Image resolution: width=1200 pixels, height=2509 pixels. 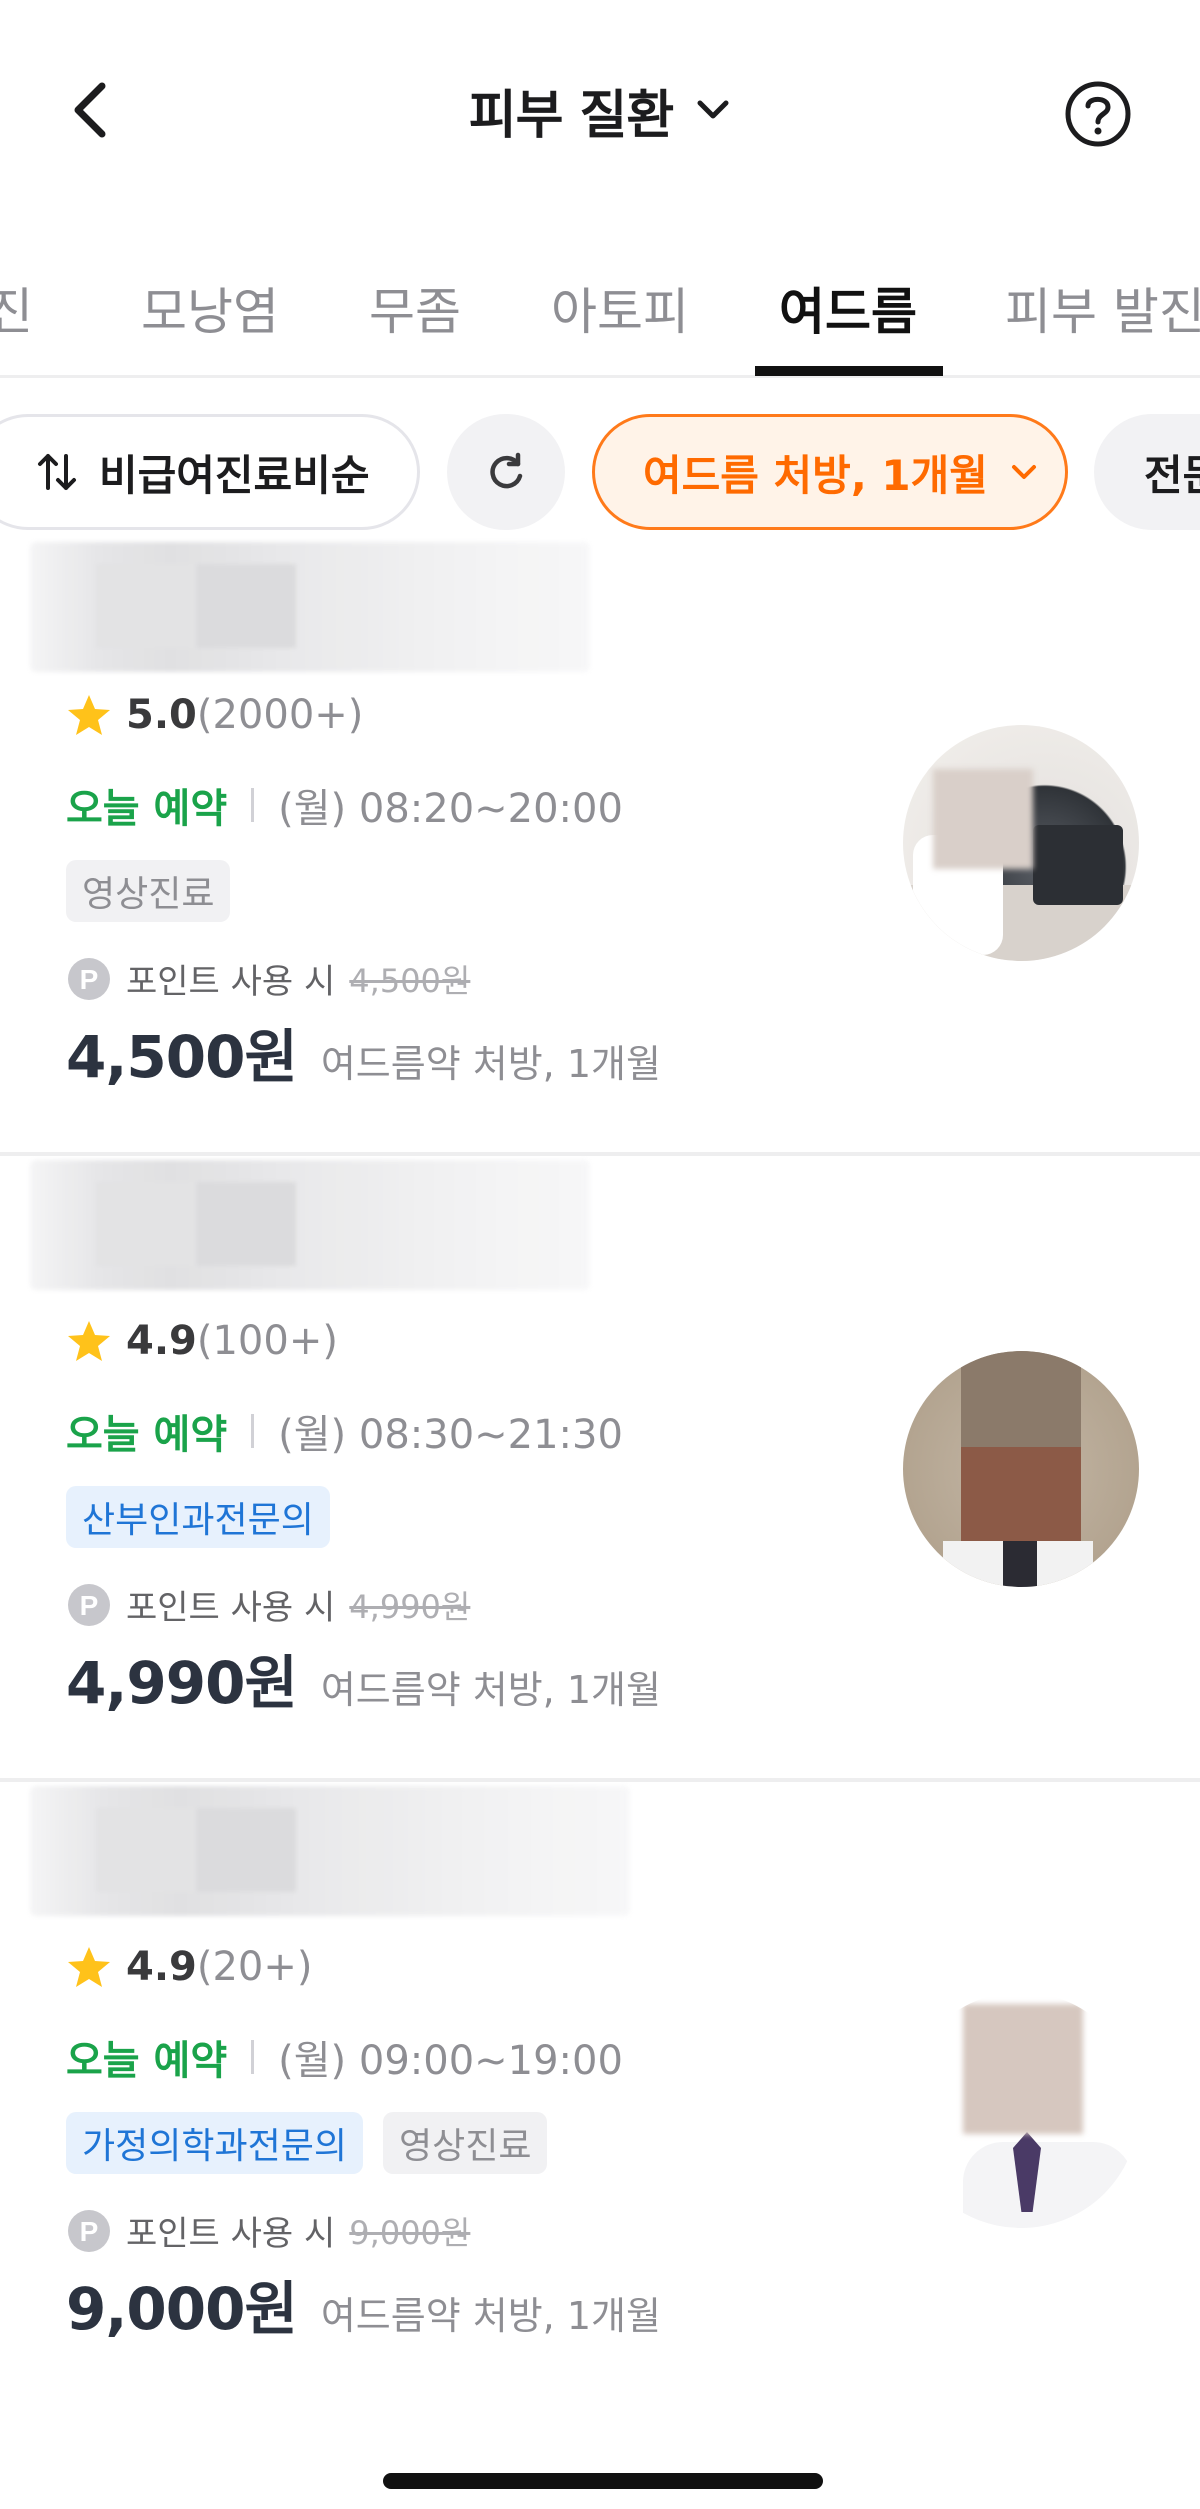 What do you see at coordinates (450, 1435) in the screenshot?
I see `opening-hours: (월) 08:30~21:30` at bounding box center [450, 1435].